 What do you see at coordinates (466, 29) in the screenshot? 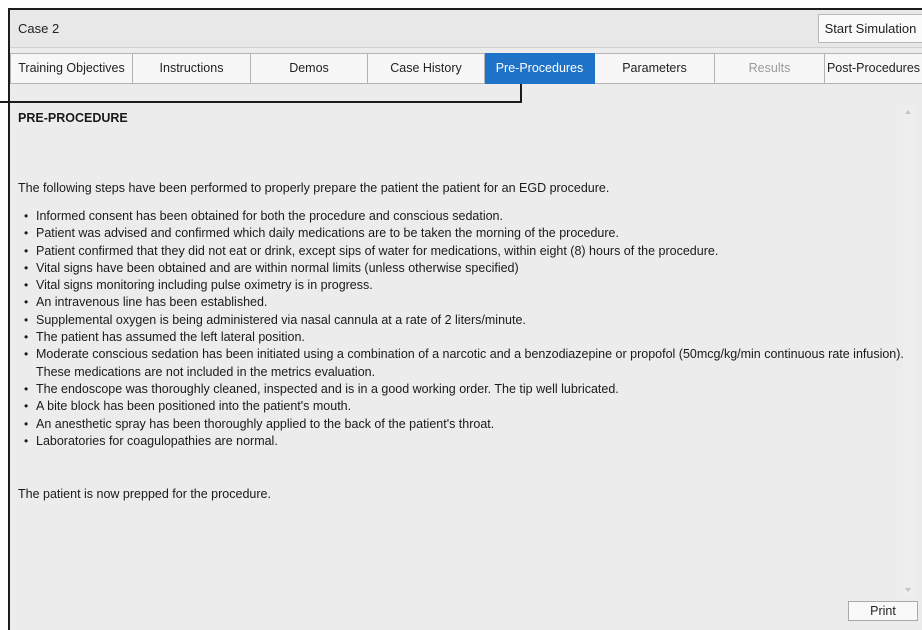
I see `title-bar: Case 2 Start Simulation` at bounding box center [466, 29].